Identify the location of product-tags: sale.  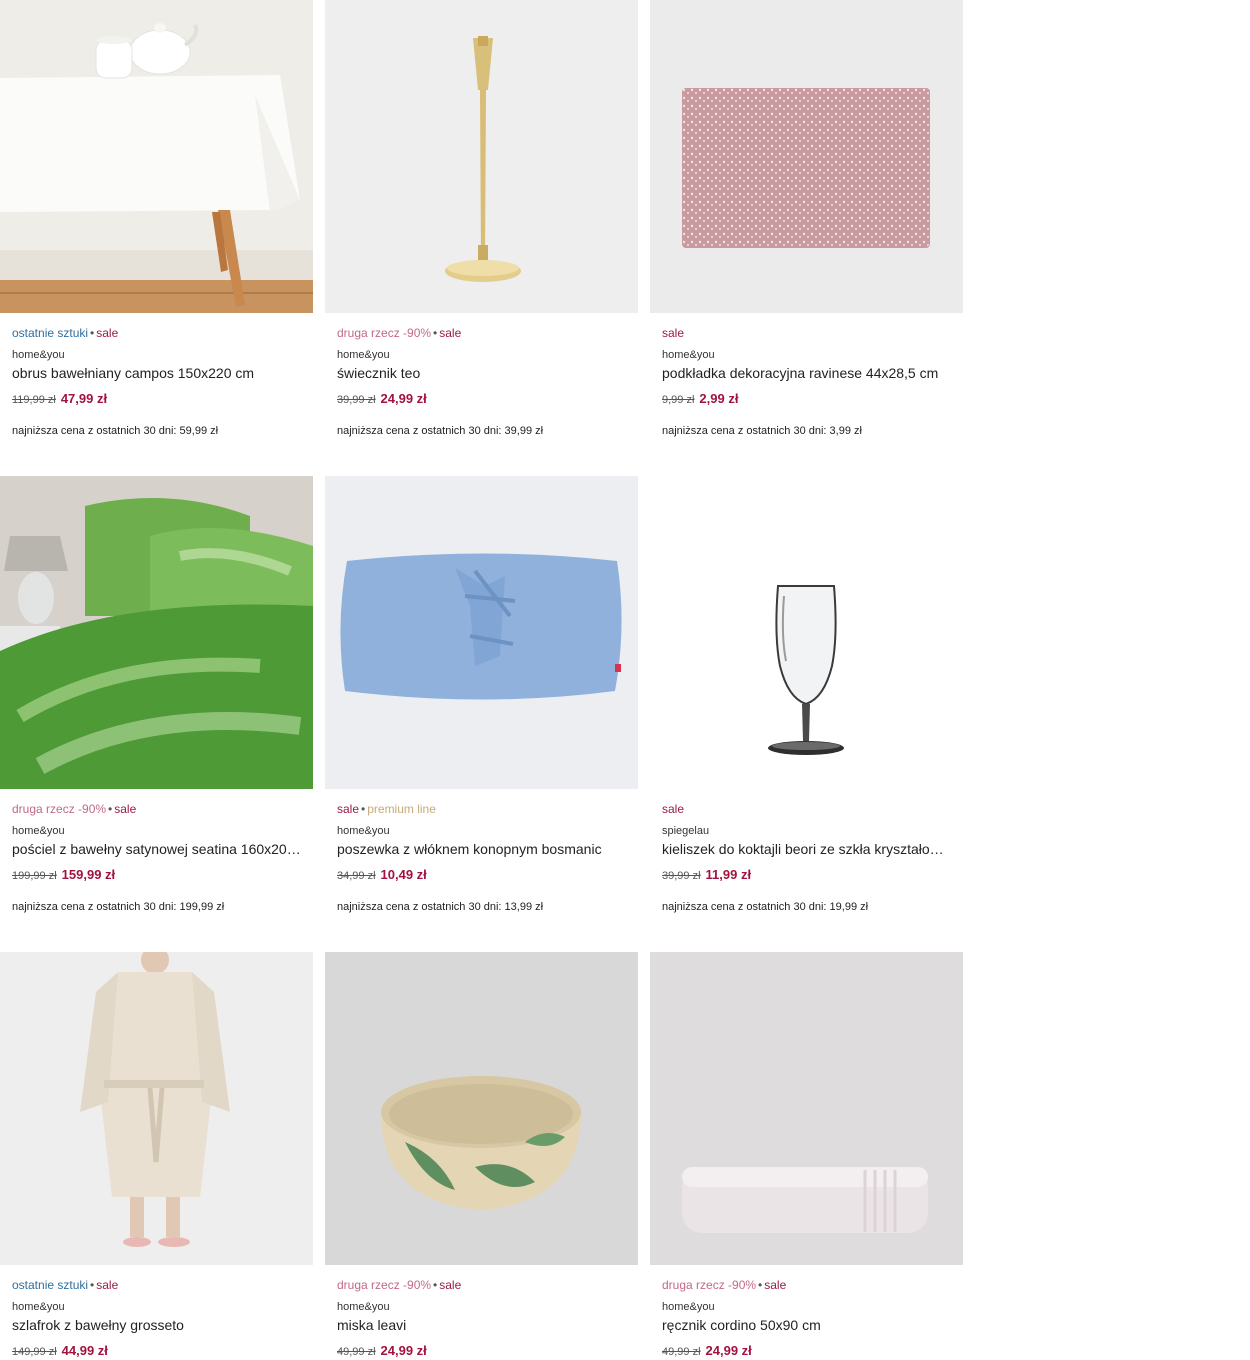
(806, 809).